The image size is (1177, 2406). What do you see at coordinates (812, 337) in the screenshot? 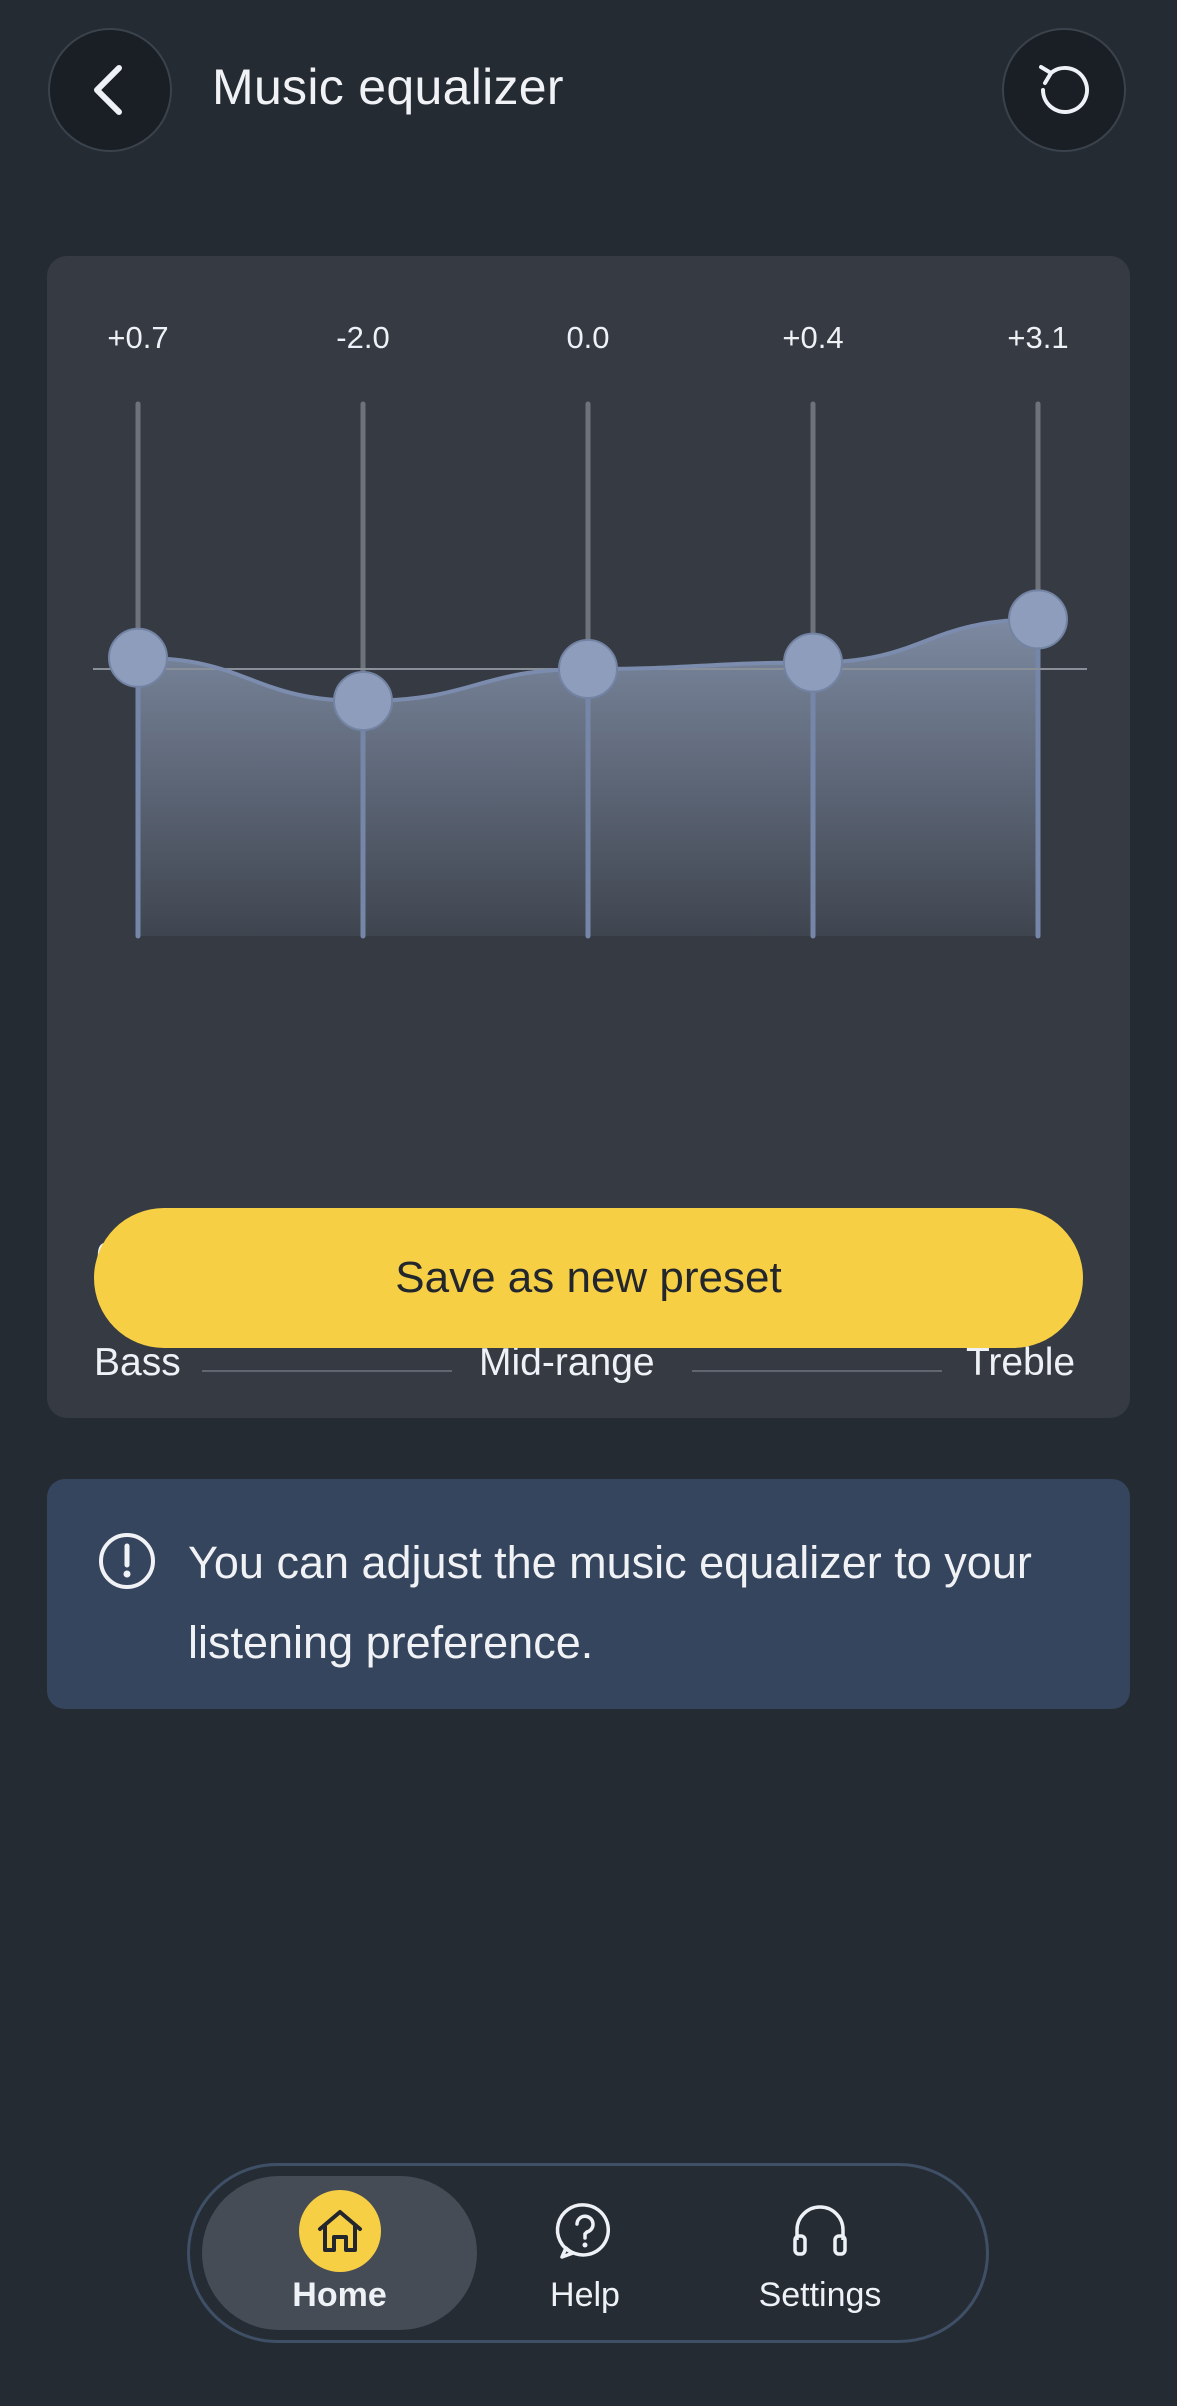
I see `eq-gain-label: +0.4` at bounding box center [812, 337].